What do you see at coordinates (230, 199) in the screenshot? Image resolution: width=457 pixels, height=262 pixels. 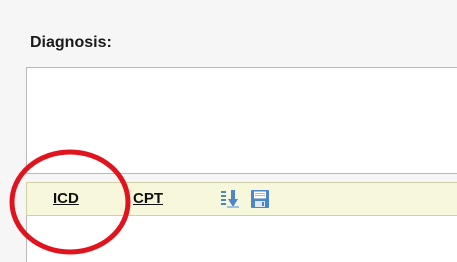 I see `insert-list-icon` at bounding box center [230, 199].